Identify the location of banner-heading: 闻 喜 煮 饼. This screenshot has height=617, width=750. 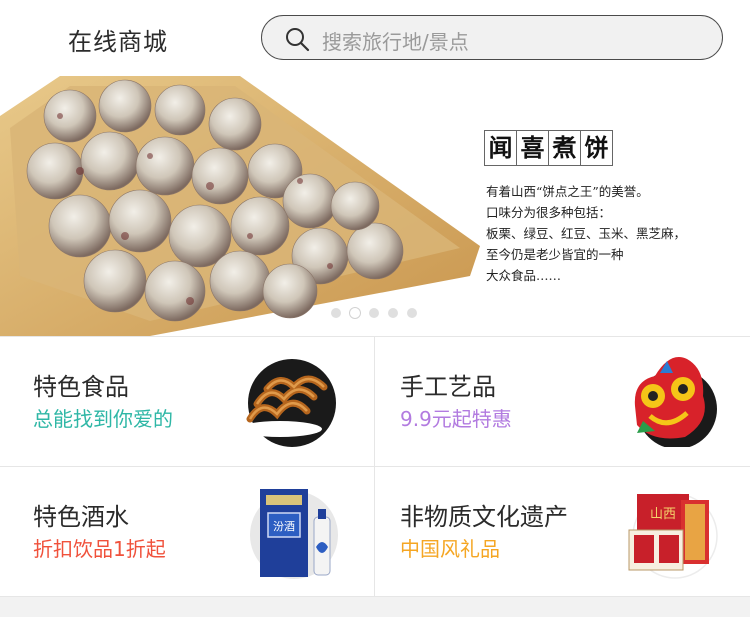
(548, 149).